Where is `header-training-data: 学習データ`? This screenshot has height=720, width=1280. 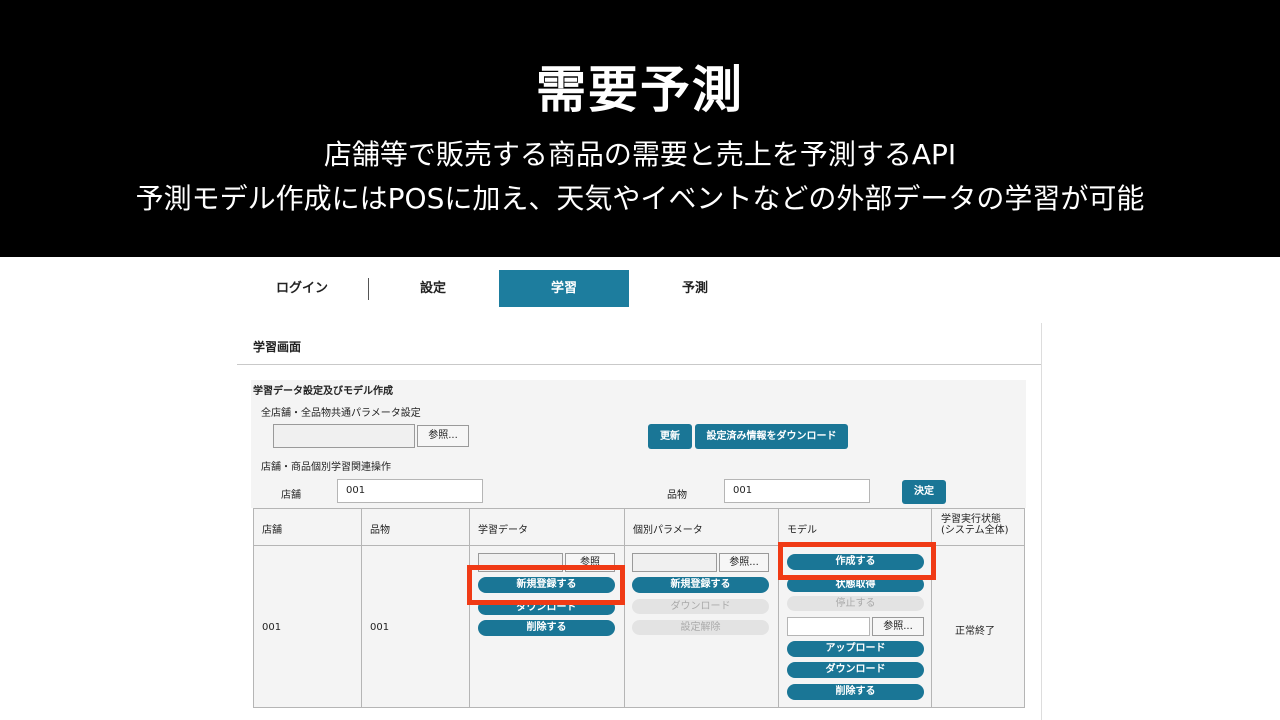 header-training-data: 学習データ is located at coordinates (503, 530).